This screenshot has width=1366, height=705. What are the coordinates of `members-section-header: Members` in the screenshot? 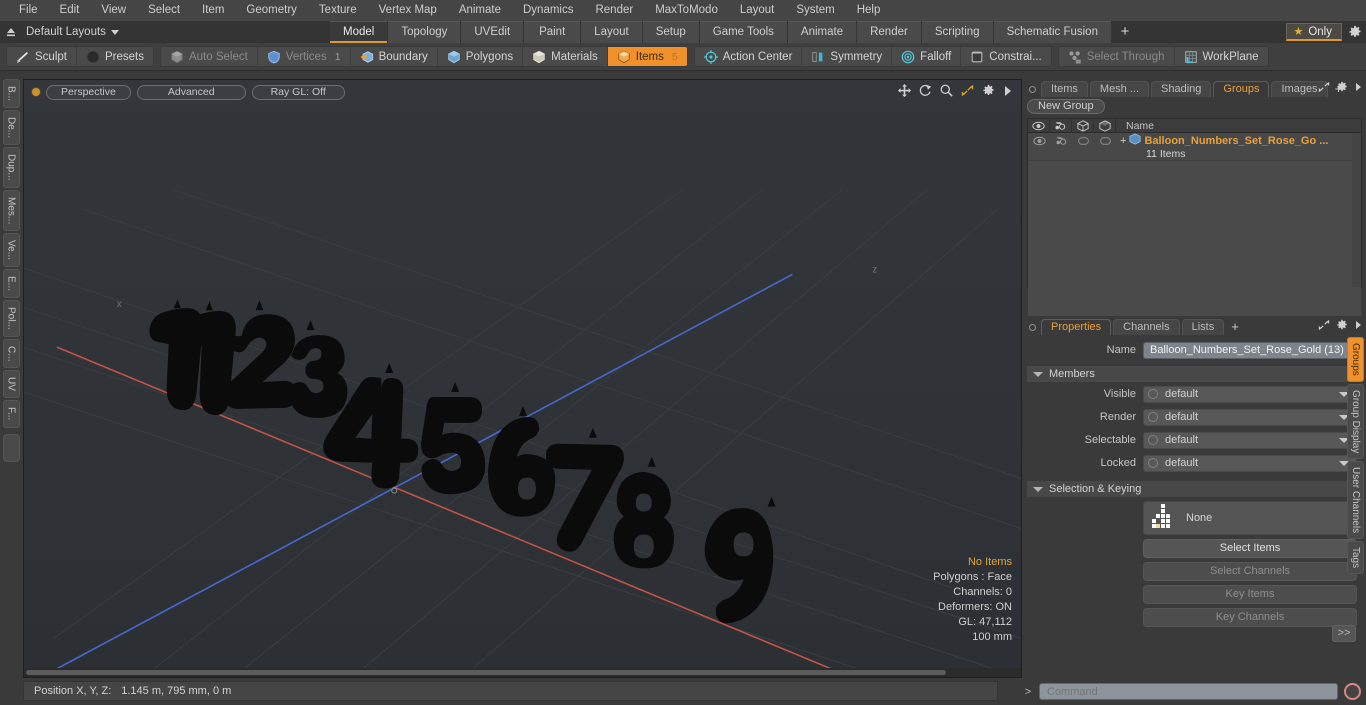 It's located at (1192, 374).